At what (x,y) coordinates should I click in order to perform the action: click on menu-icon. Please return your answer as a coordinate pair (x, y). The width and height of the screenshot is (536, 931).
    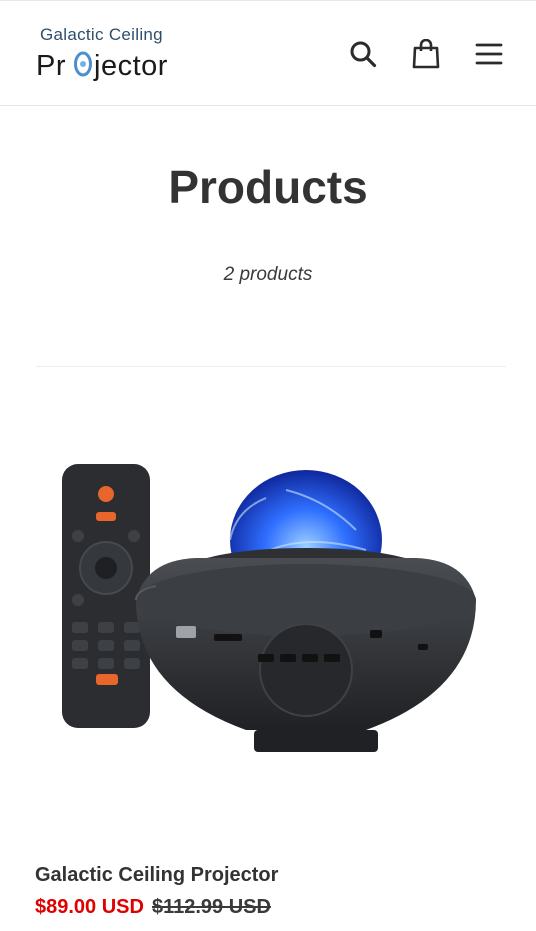
    Looking at the image, I should click on (489, 54).